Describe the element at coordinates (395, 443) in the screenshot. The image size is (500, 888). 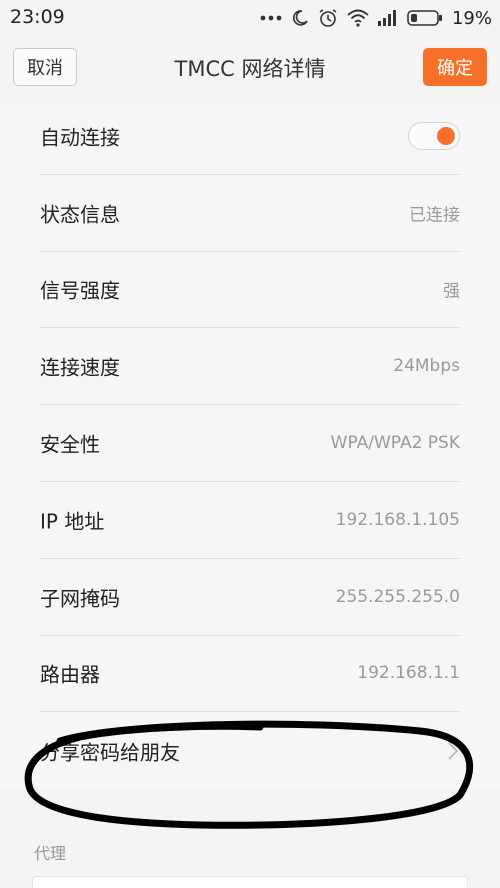
I see `security-value: WPA/WPA2 PSK` at that location.